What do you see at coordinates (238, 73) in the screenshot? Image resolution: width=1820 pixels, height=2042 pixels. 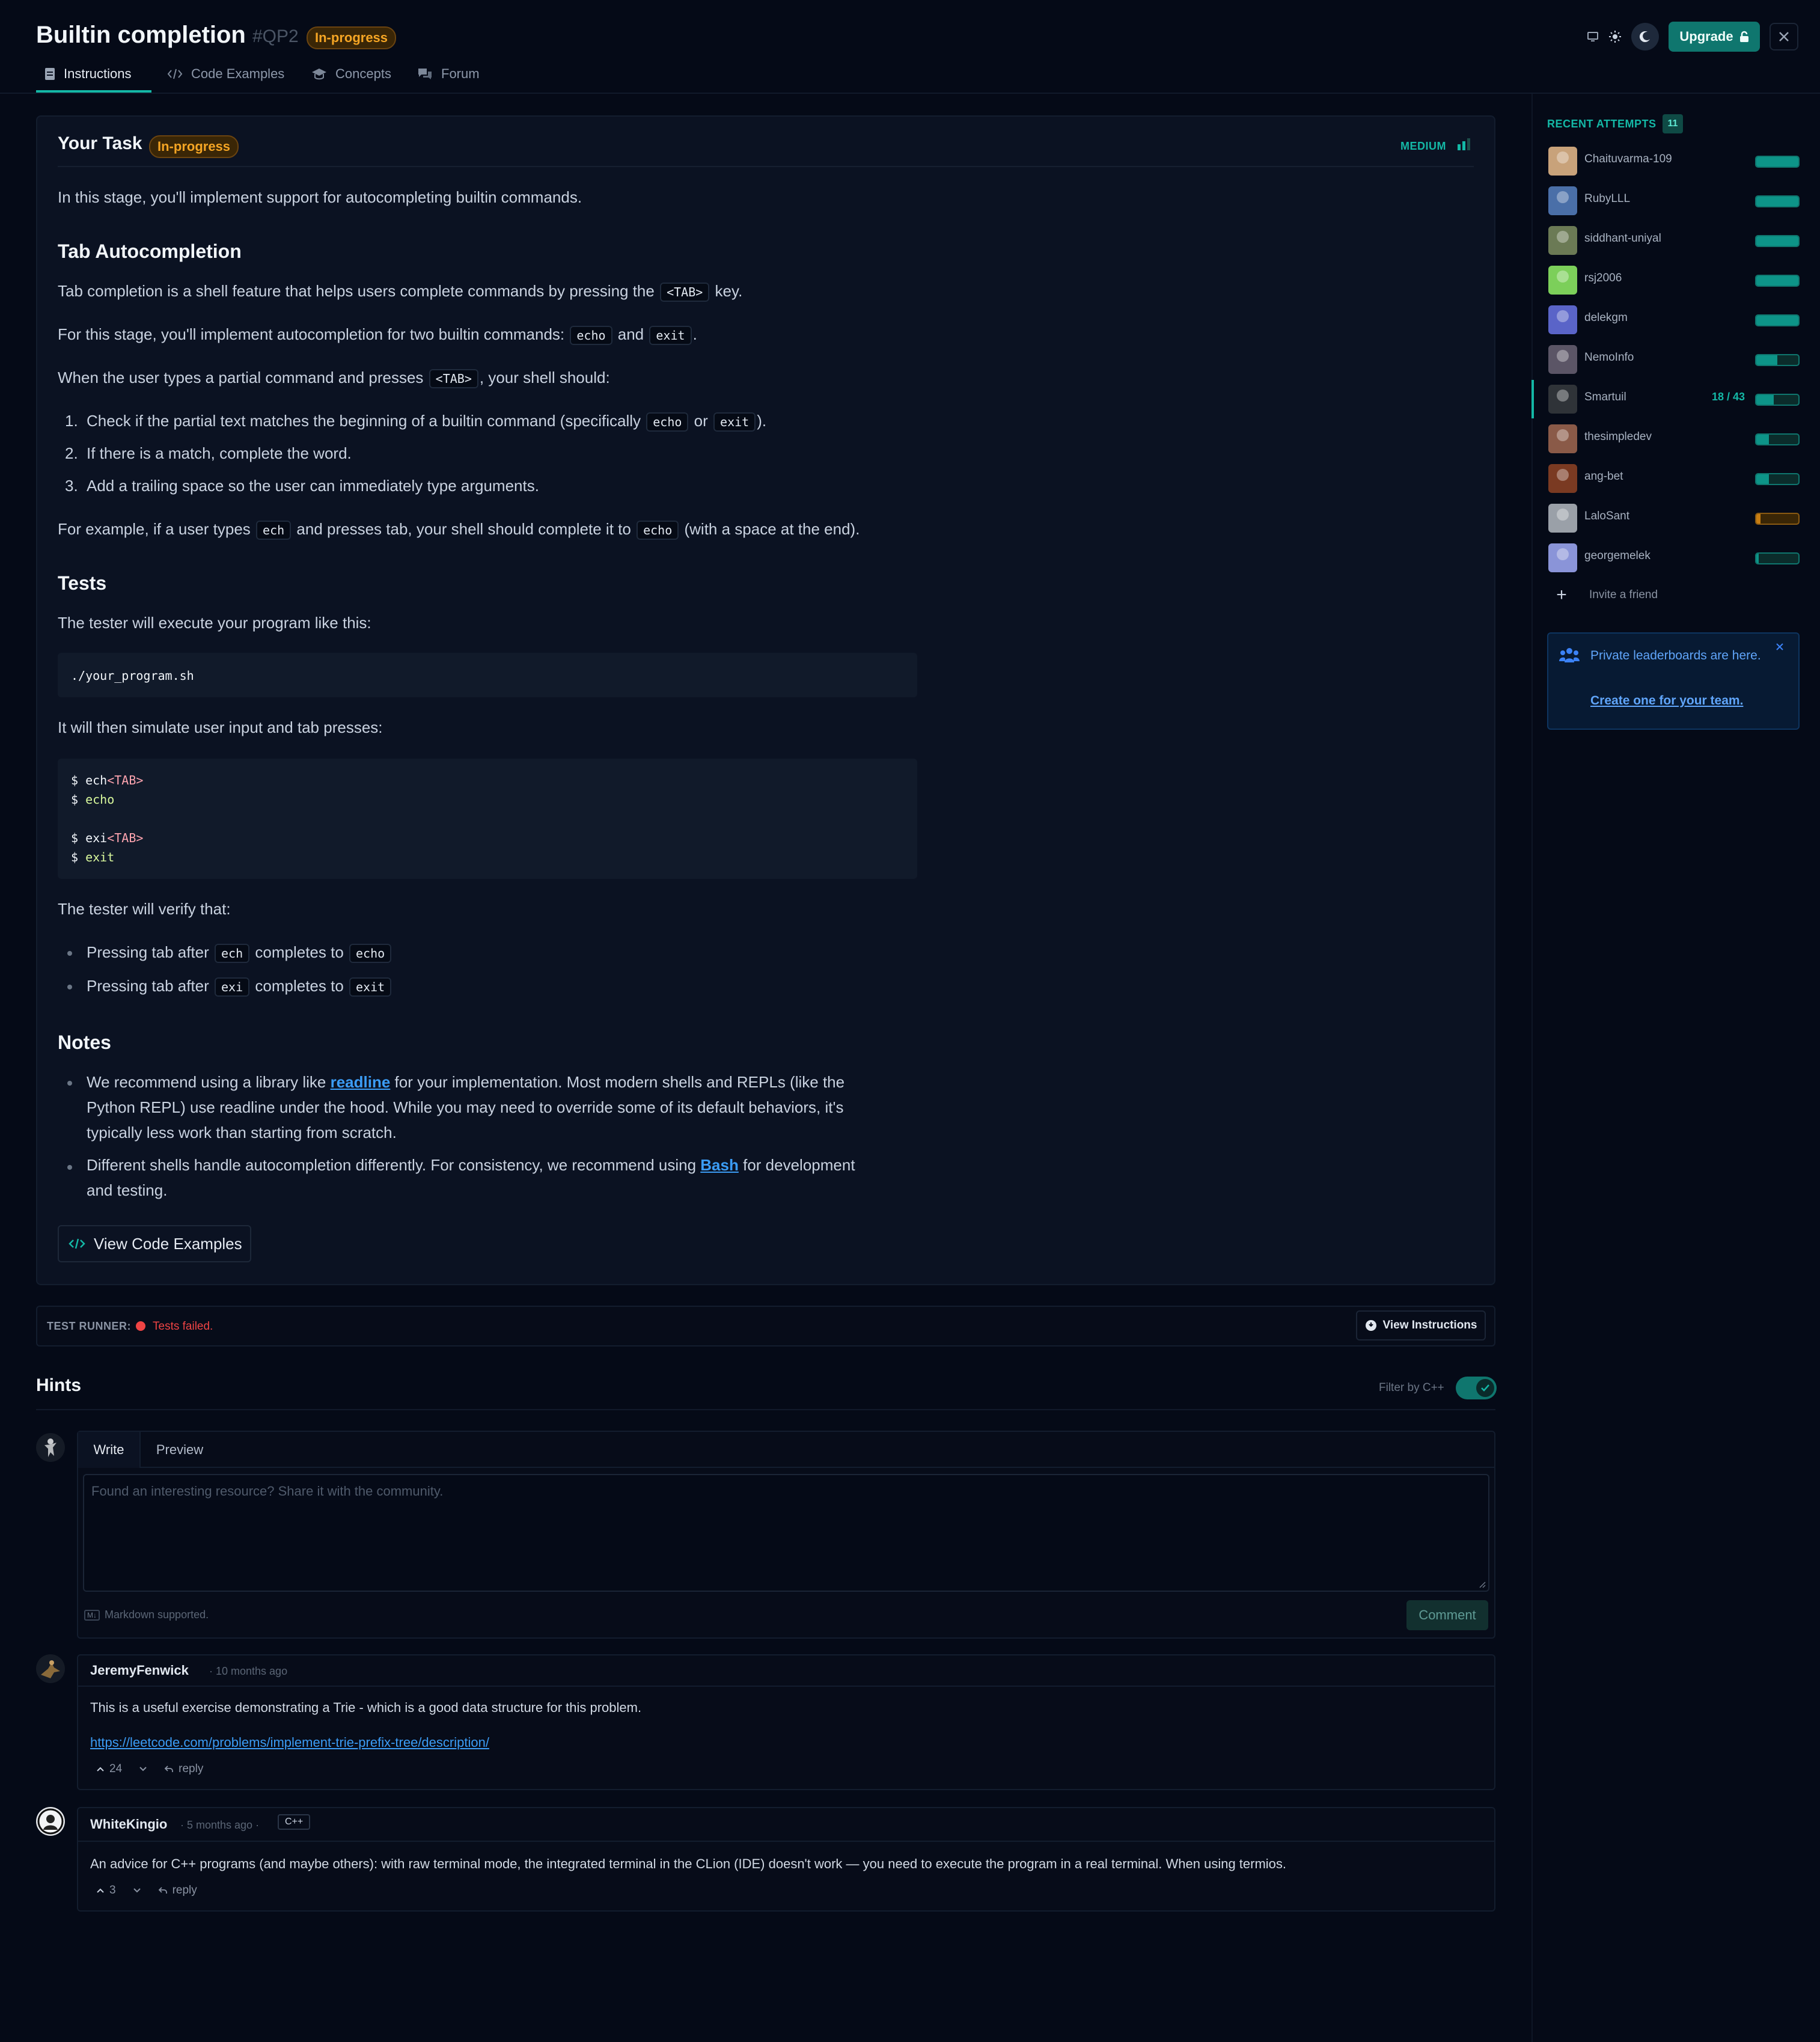 I see `tab-label: Code Examples` at bounding box center [238, 73].